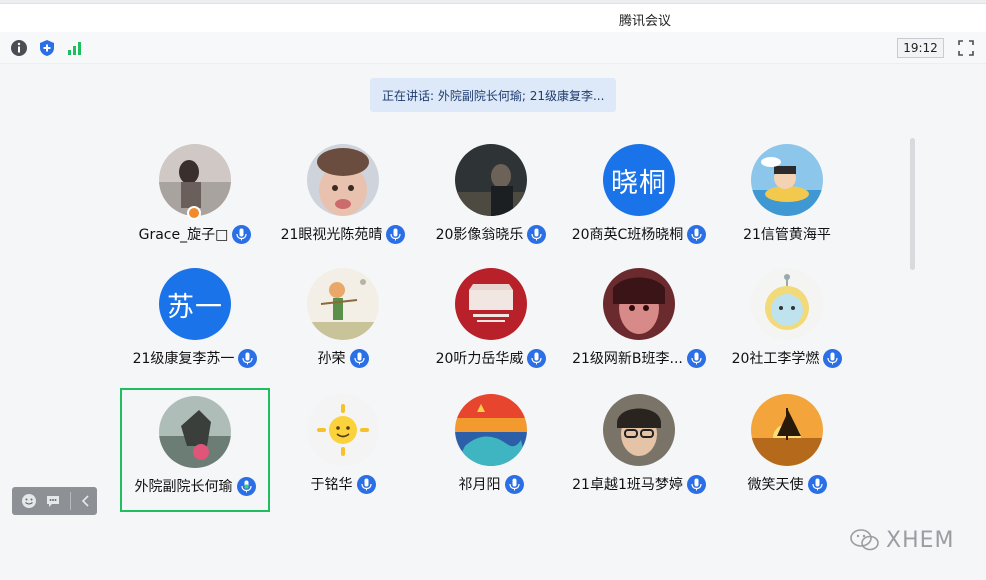  Describe the element at coordinates (195, 307) in the screenshot. I see `avatar-initials: 苏一` at that location.